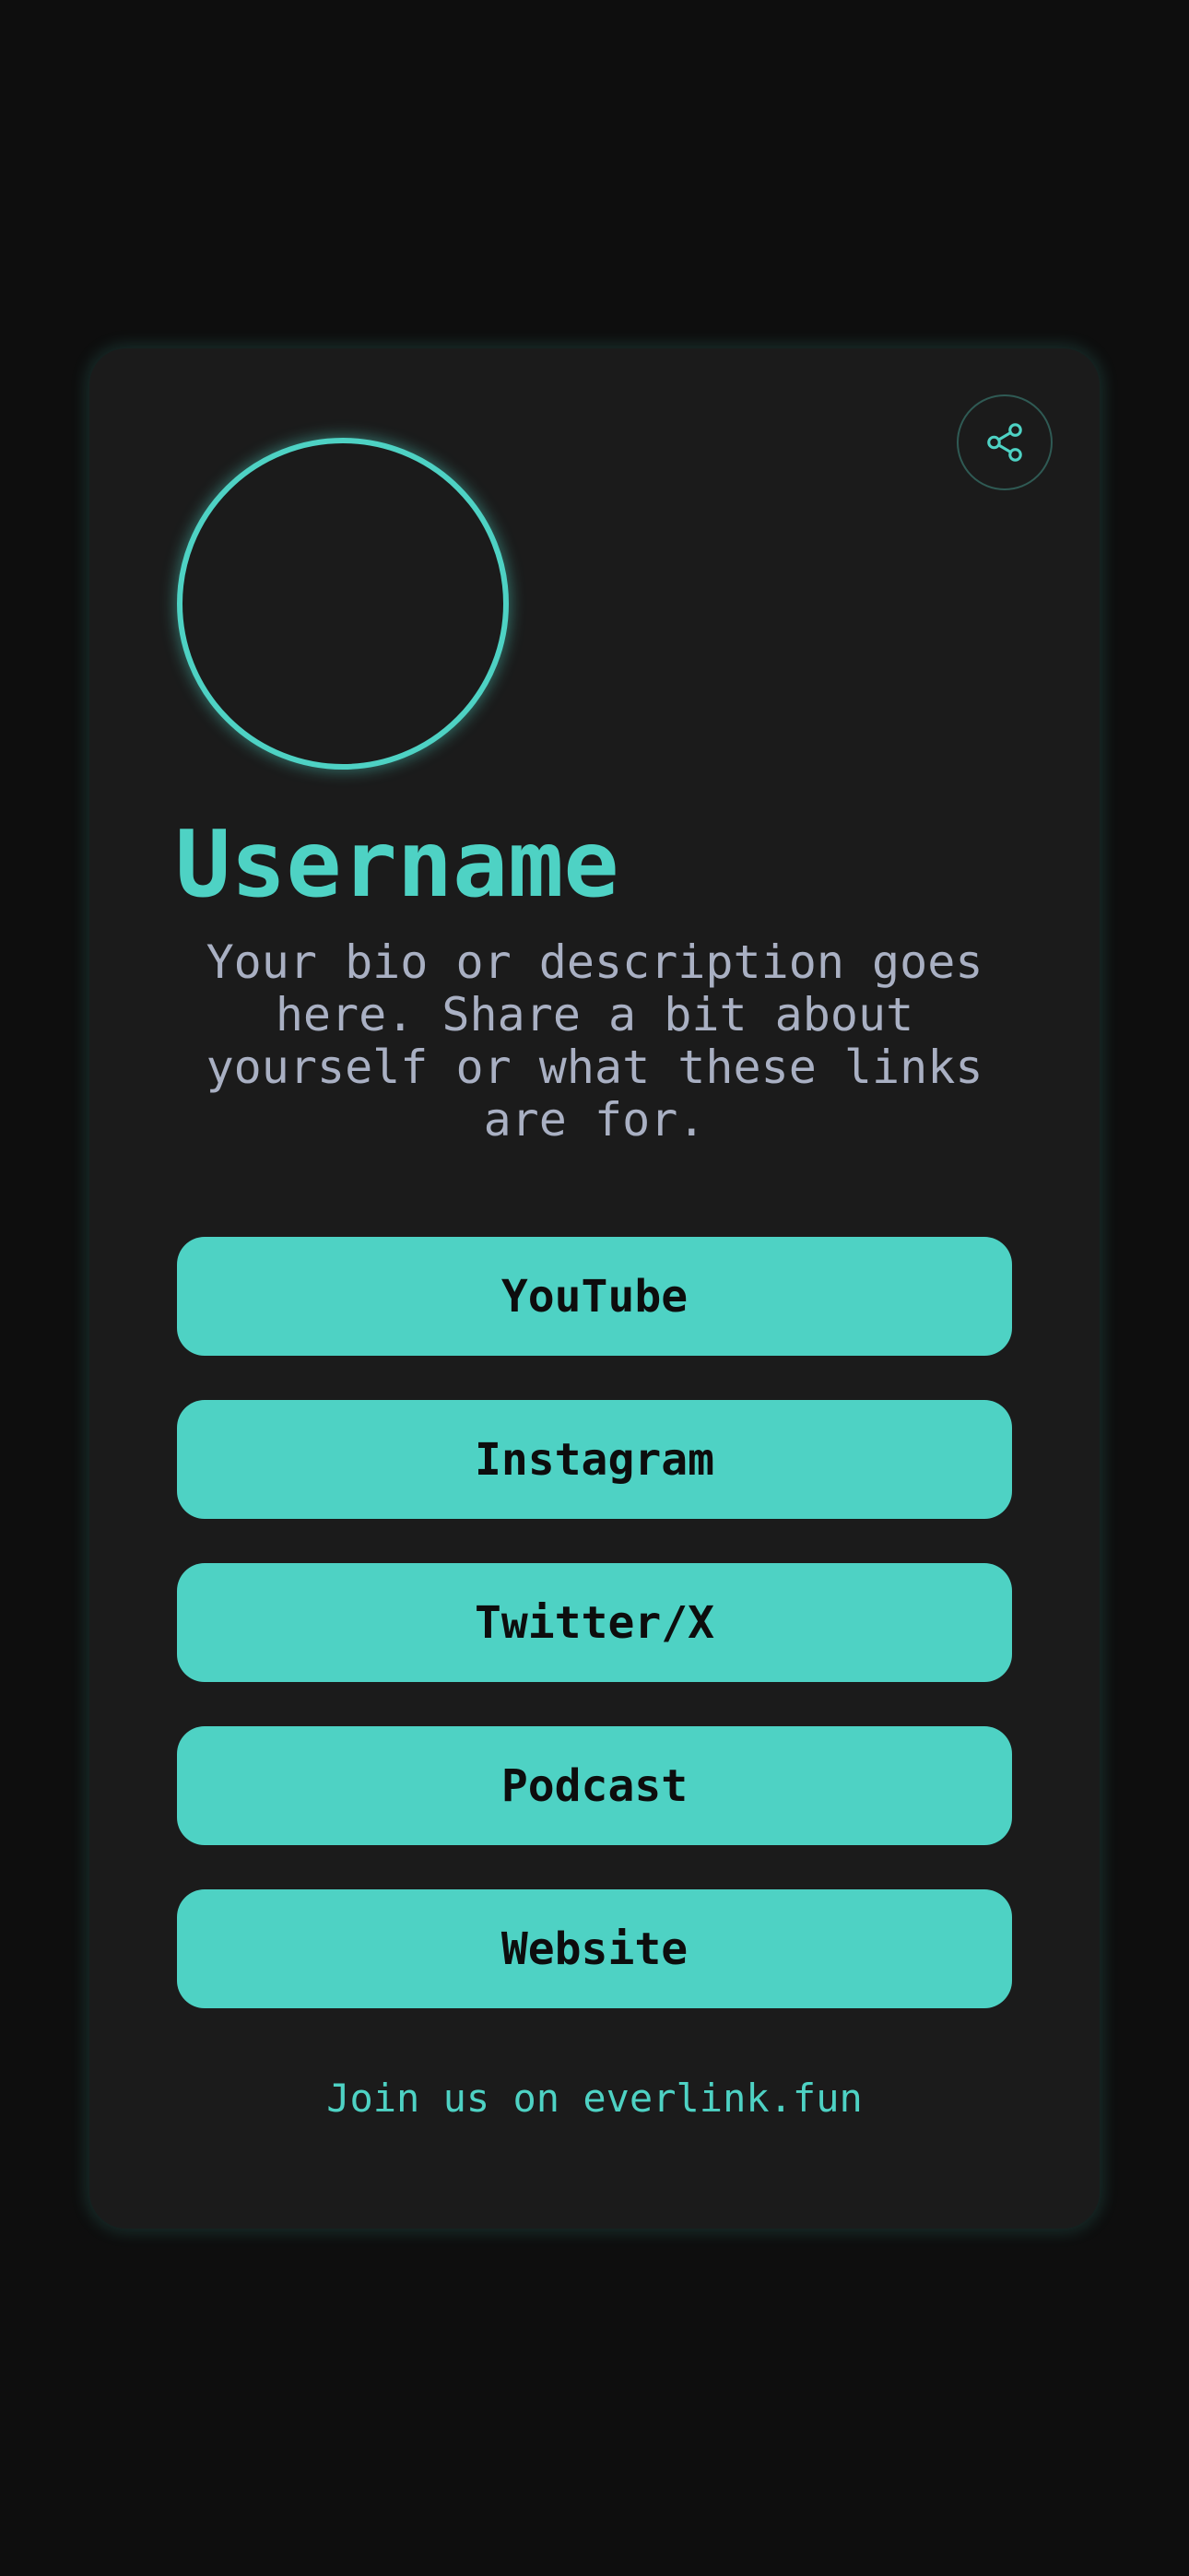 The height and width of the screenshot is (2576, 1189). I want to click on avatar, so click(343, 604).